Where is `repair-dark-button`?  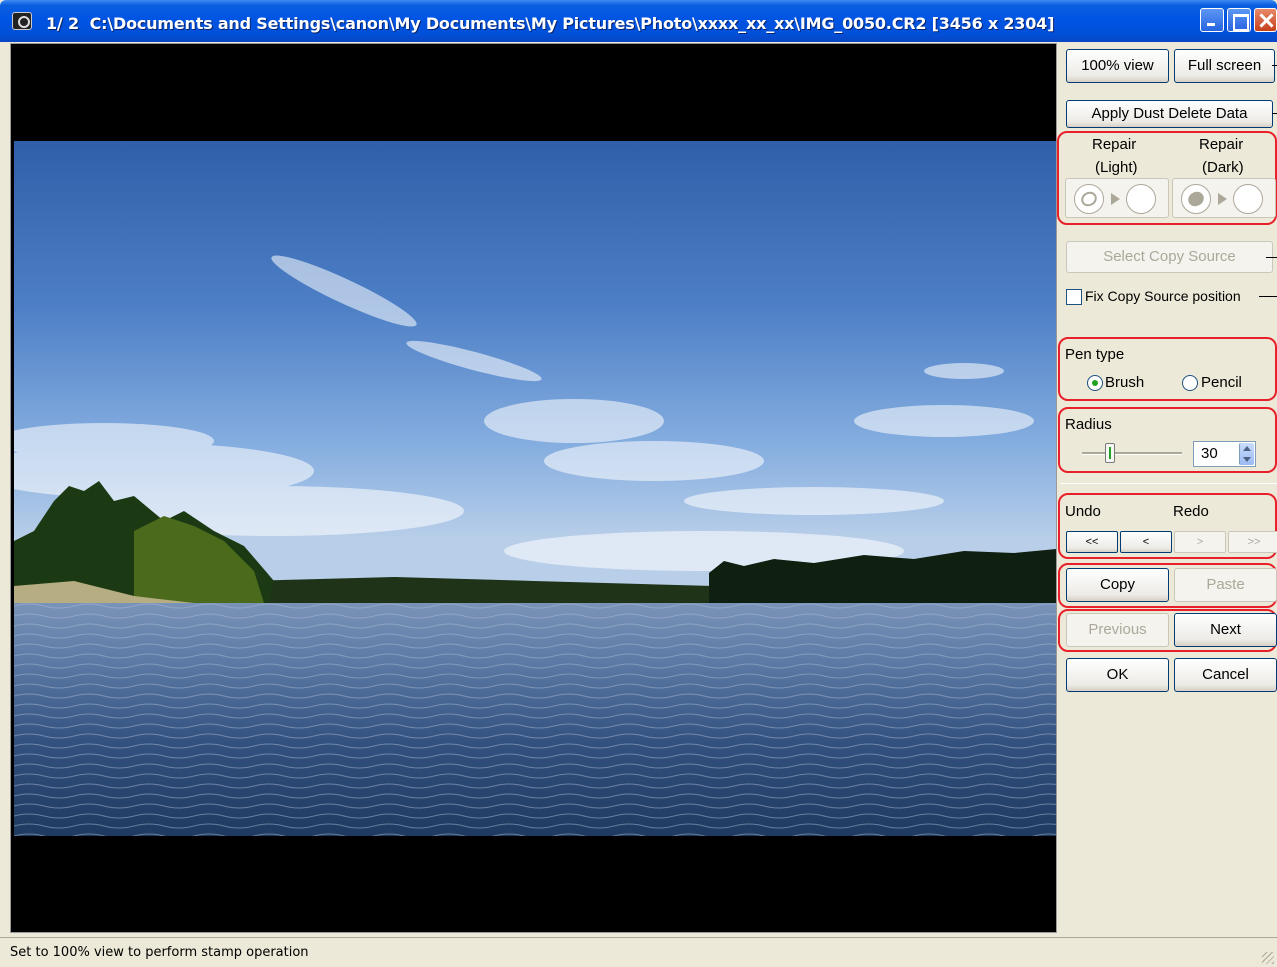 repair-dark-button is located at coordinates (1224, 198).